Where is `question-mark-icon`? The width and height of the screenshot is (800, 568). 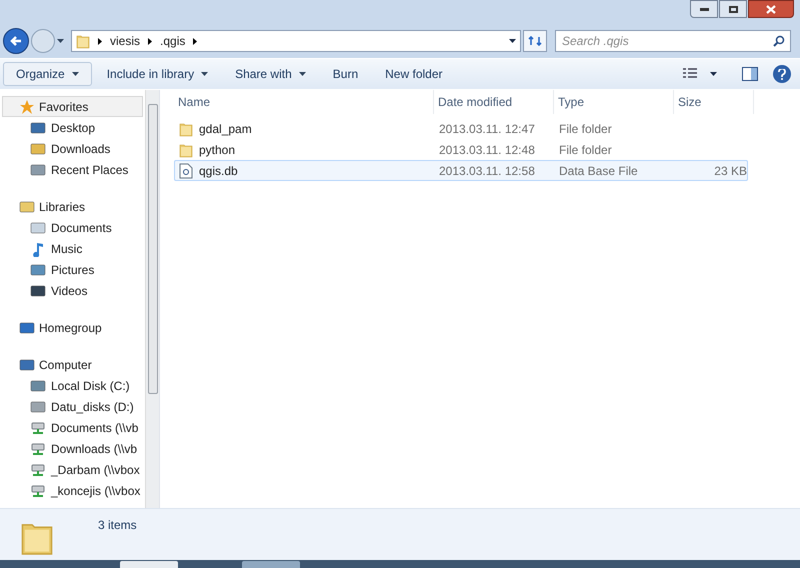 question-mark-icon is located at coordinates (782, 74).